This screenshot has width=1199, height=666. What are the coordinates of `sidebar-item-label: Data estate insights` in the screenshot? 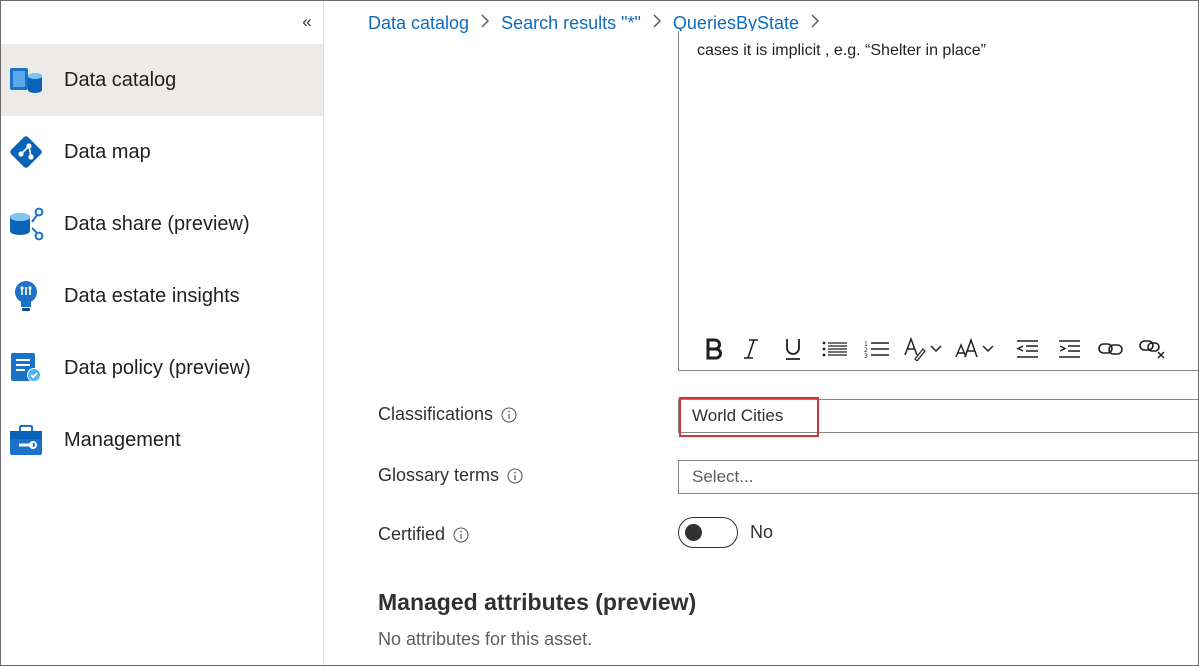 It's located at (152, 295).